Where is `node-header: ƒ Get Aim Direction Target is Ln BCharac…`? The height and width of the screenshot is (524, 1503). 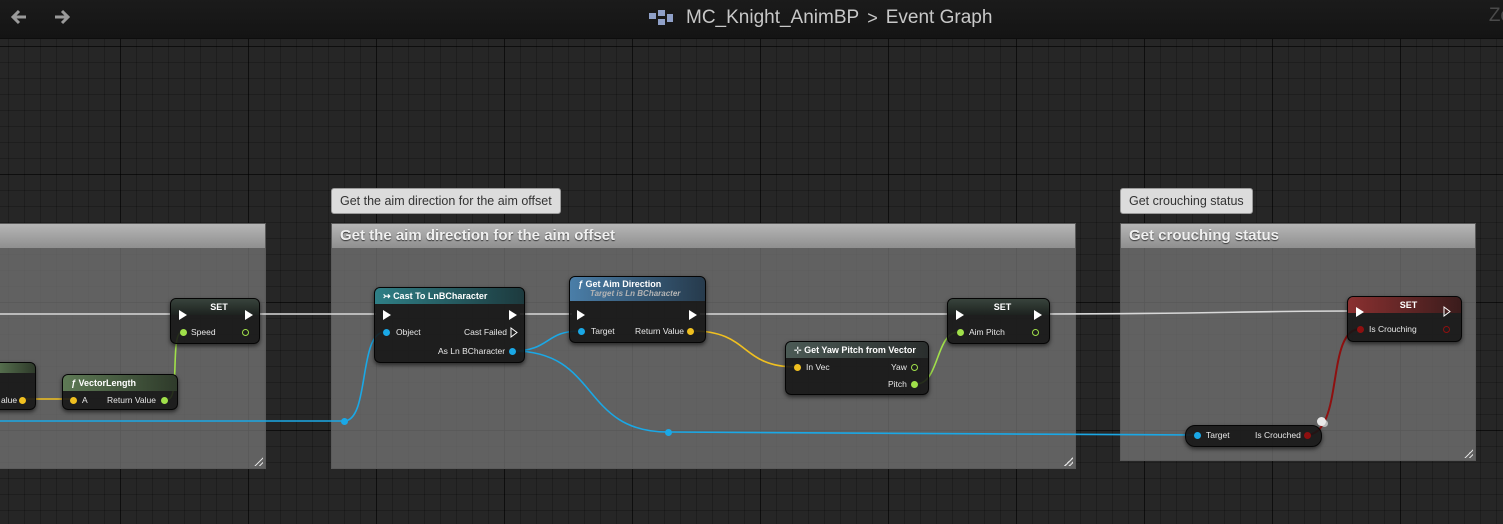
node-header: ƒ Get Aim Direction Target is Ln BCharac… is located at coordinates (637, 289).